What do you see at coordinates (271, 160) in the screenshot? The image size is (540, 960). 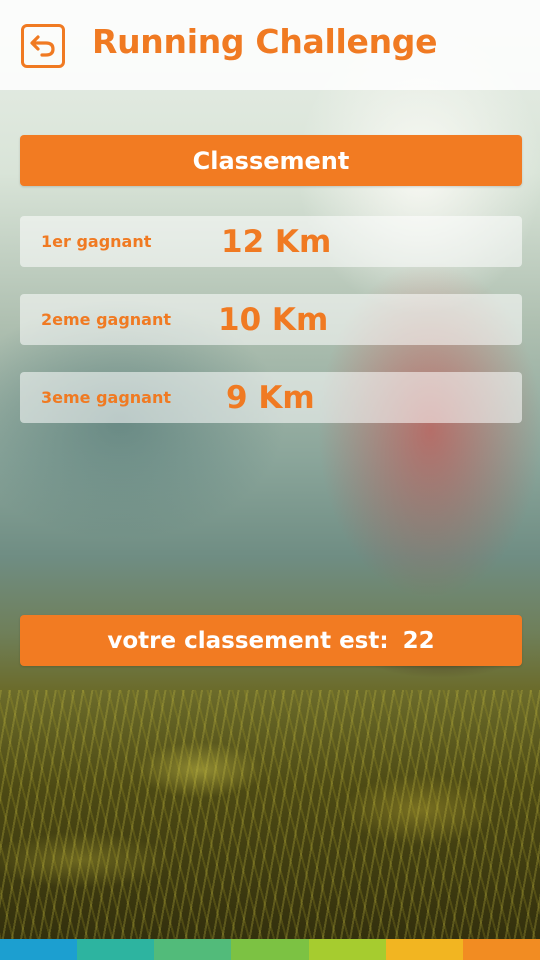 I see `ranking-heading: Classement` at bounding box center [271, 160].